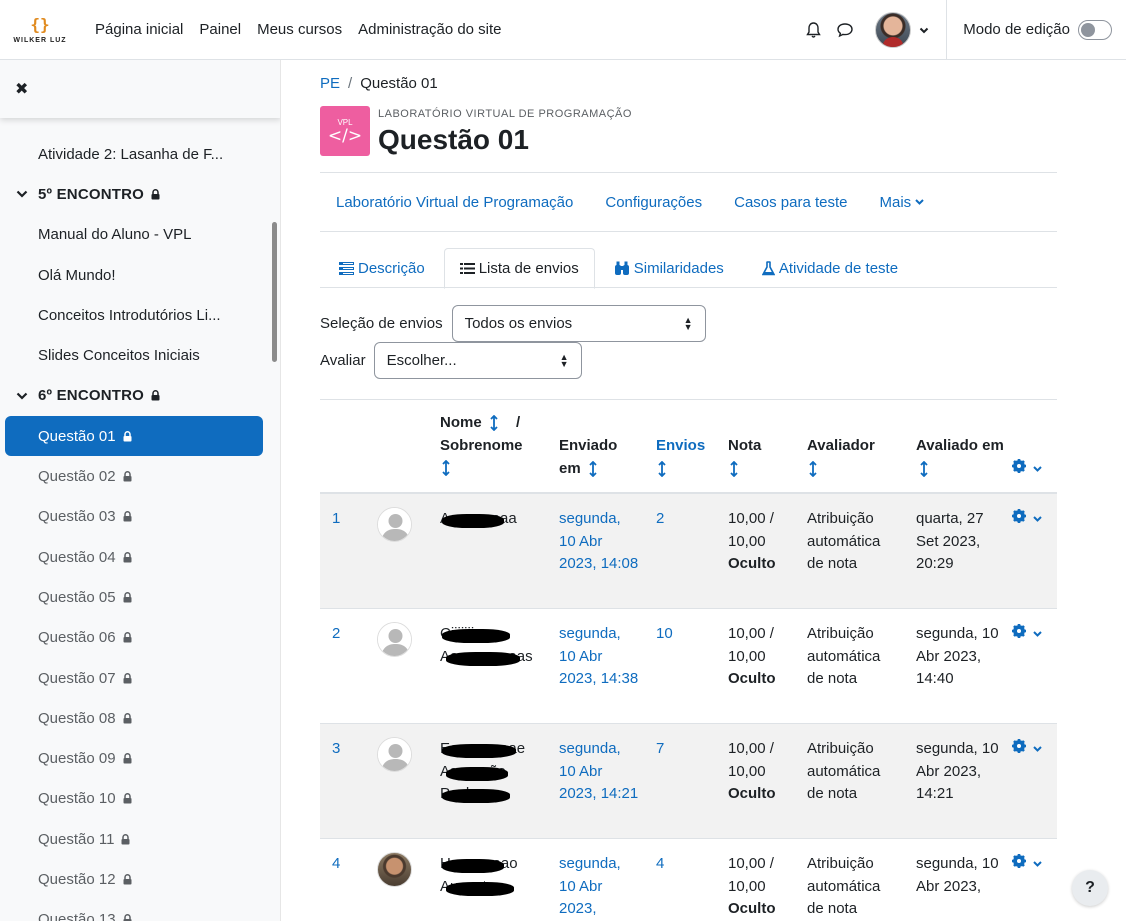 This screenshot has height=921, width=1126. Describe the element at coordinates (134, 799) in the screenshot. I see `course-index-item-questao-10: Questão 10` at that location.